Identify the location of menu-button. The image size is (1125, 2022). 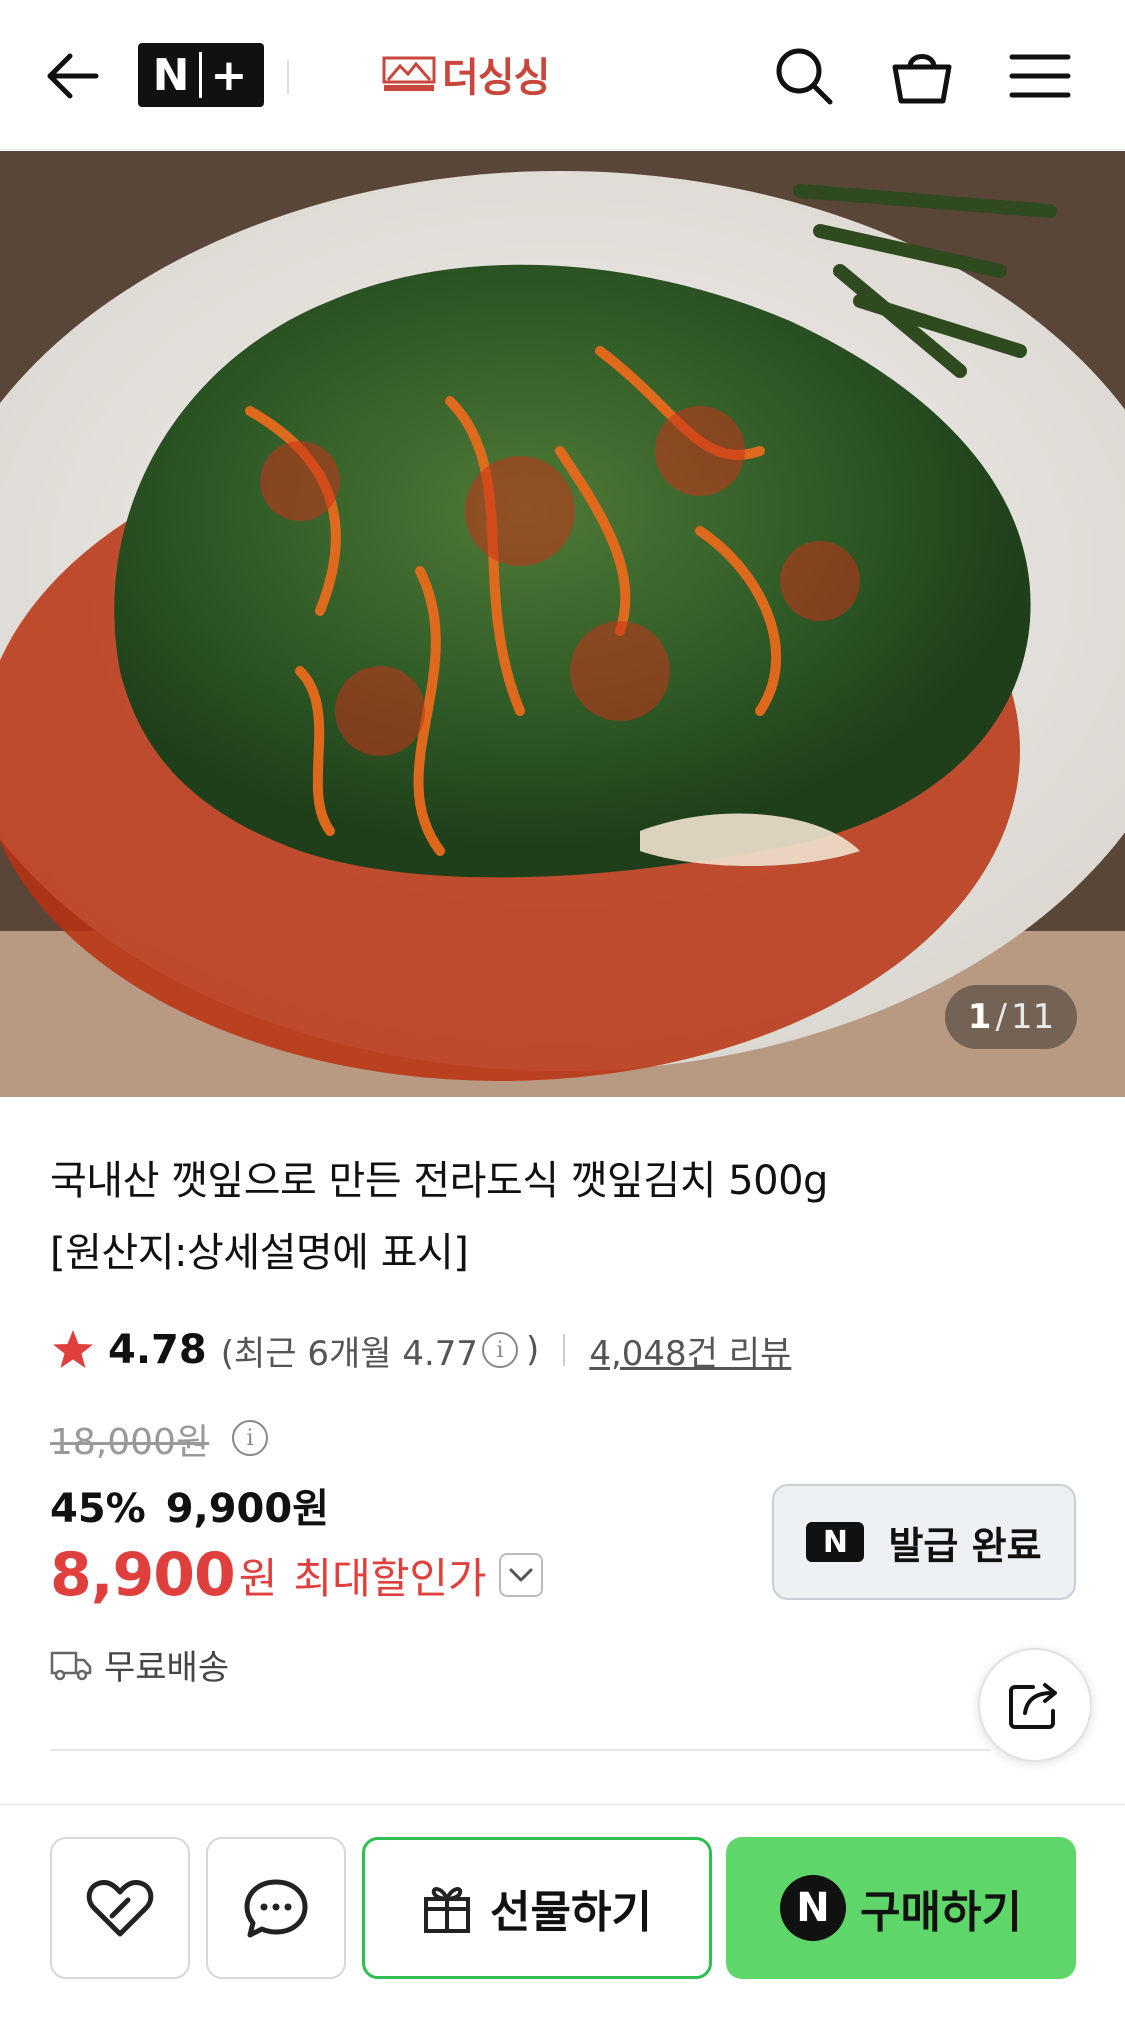
(1040, 76).